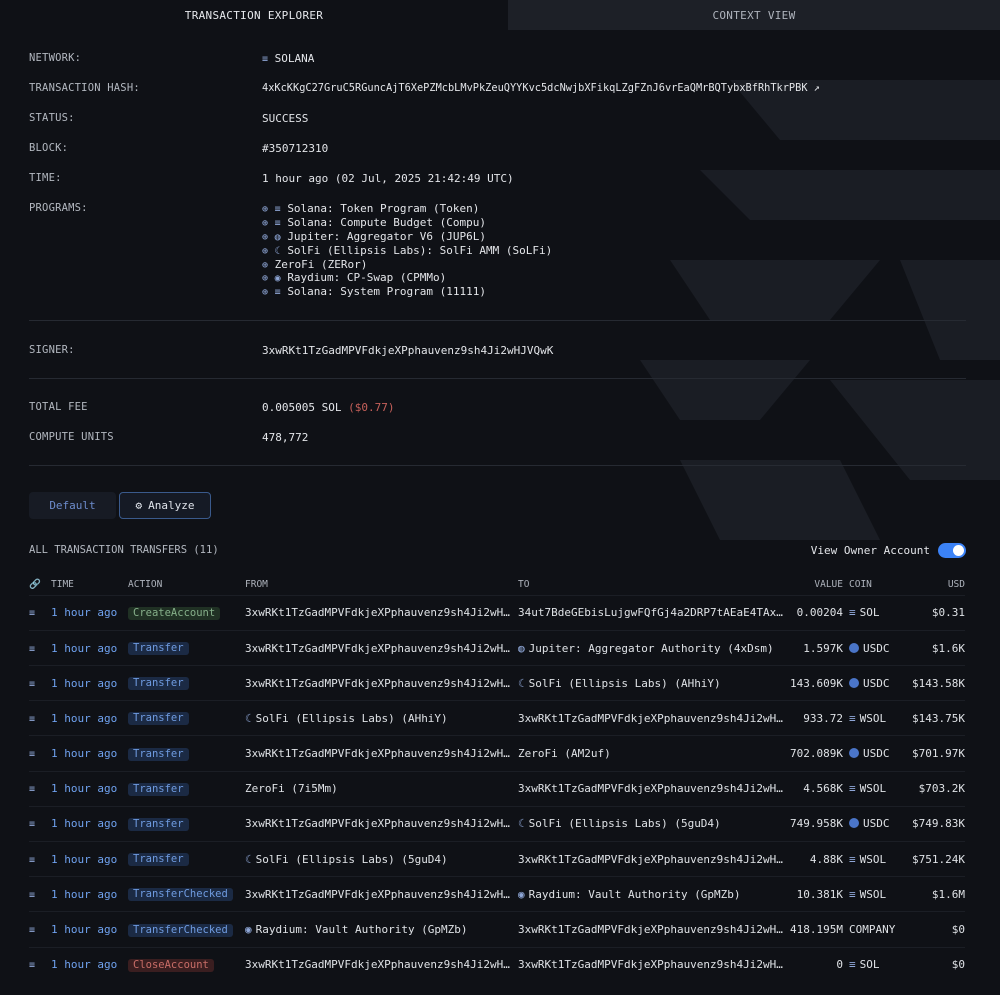  Describe the element at coordinates (407, 223) in the screenshot. I see `program-item: ⊕ ≡ Solana: Compute Budget (Compu)` at that location.